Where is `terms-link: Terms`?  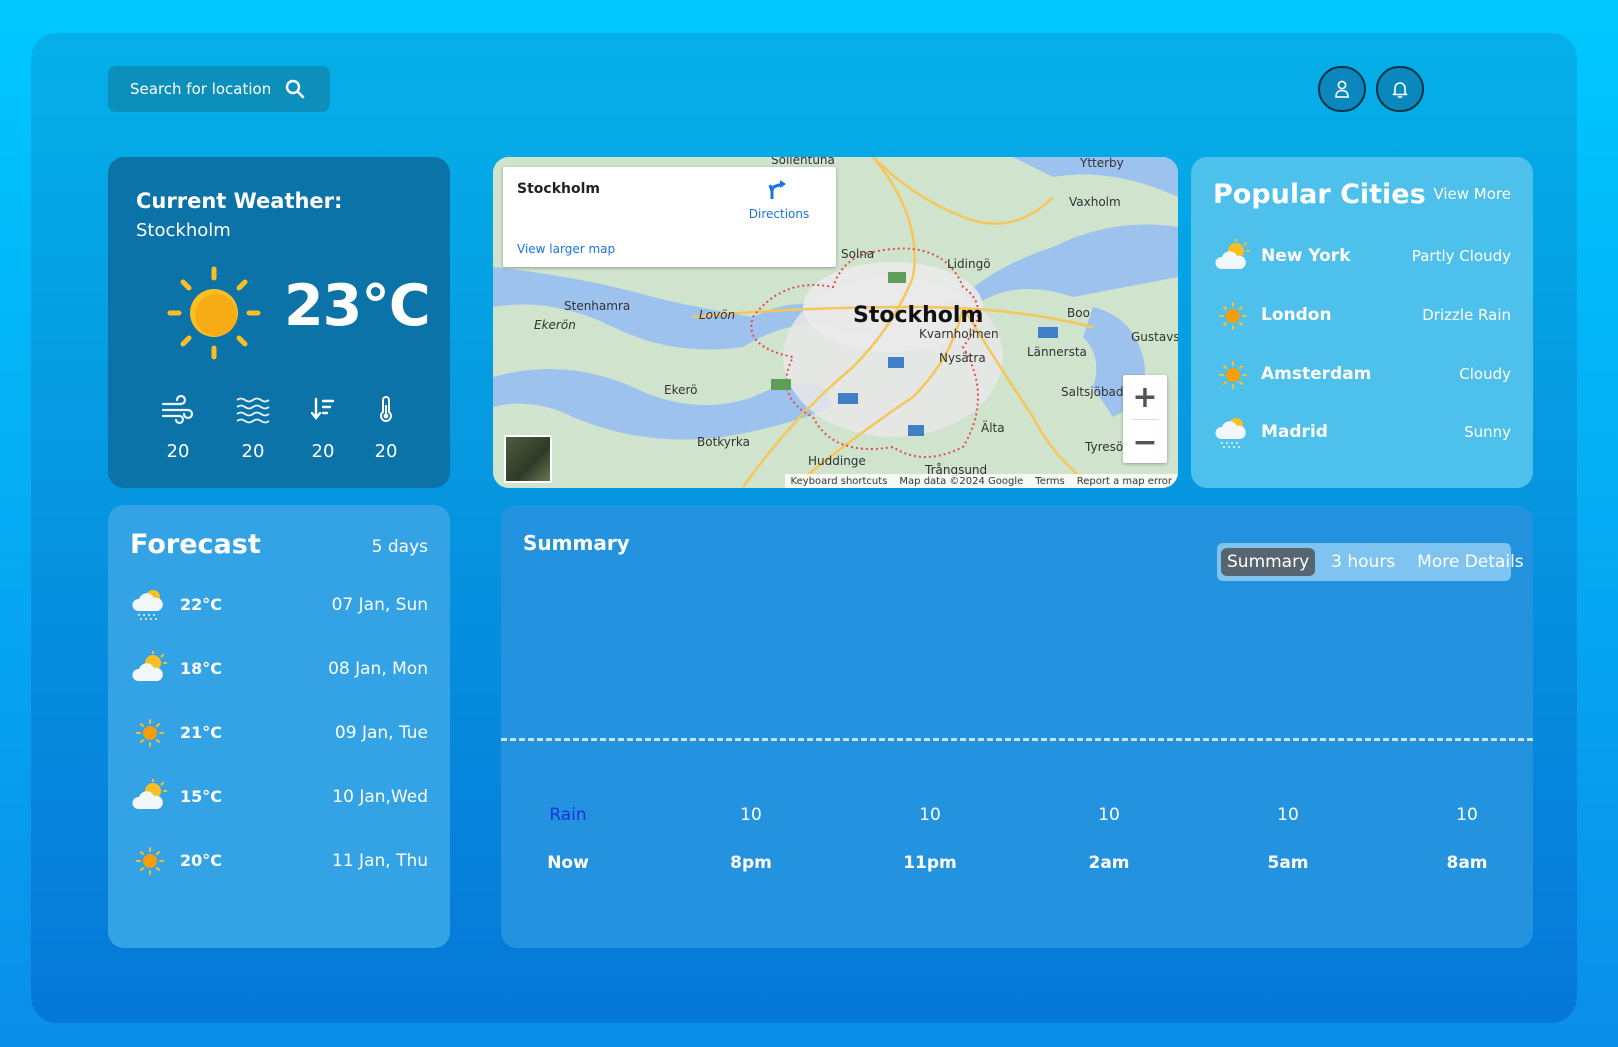
terms-link: Terms is located at coordinates (1049, 481).